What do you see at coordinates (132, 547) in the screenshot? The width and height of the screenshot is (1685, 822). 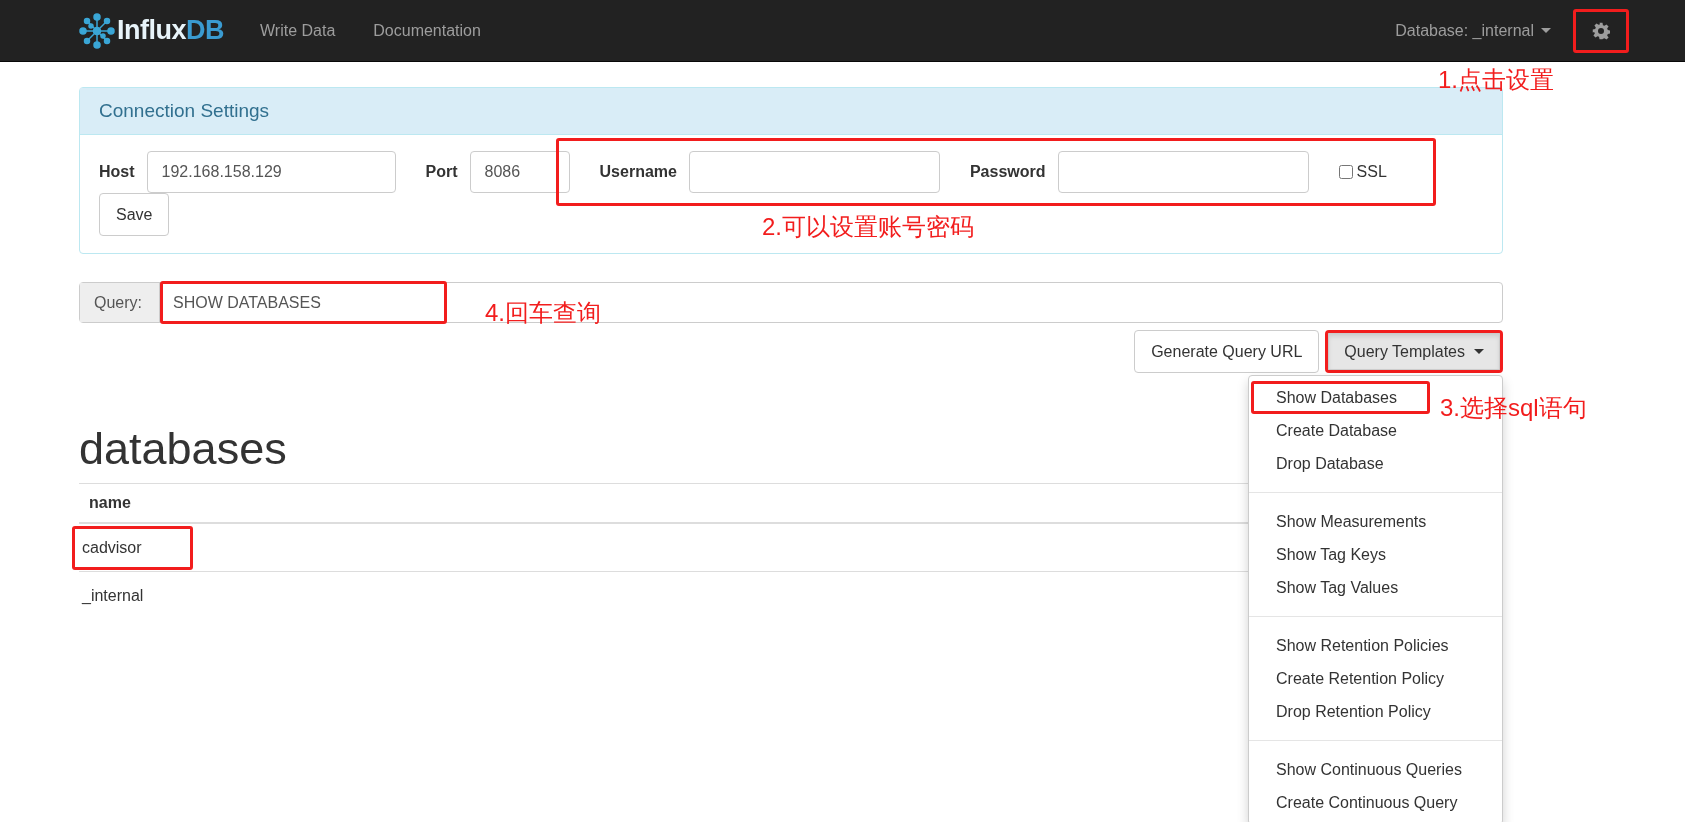 I see `table-cell: cadvisor` at bounding box center [132, 547].